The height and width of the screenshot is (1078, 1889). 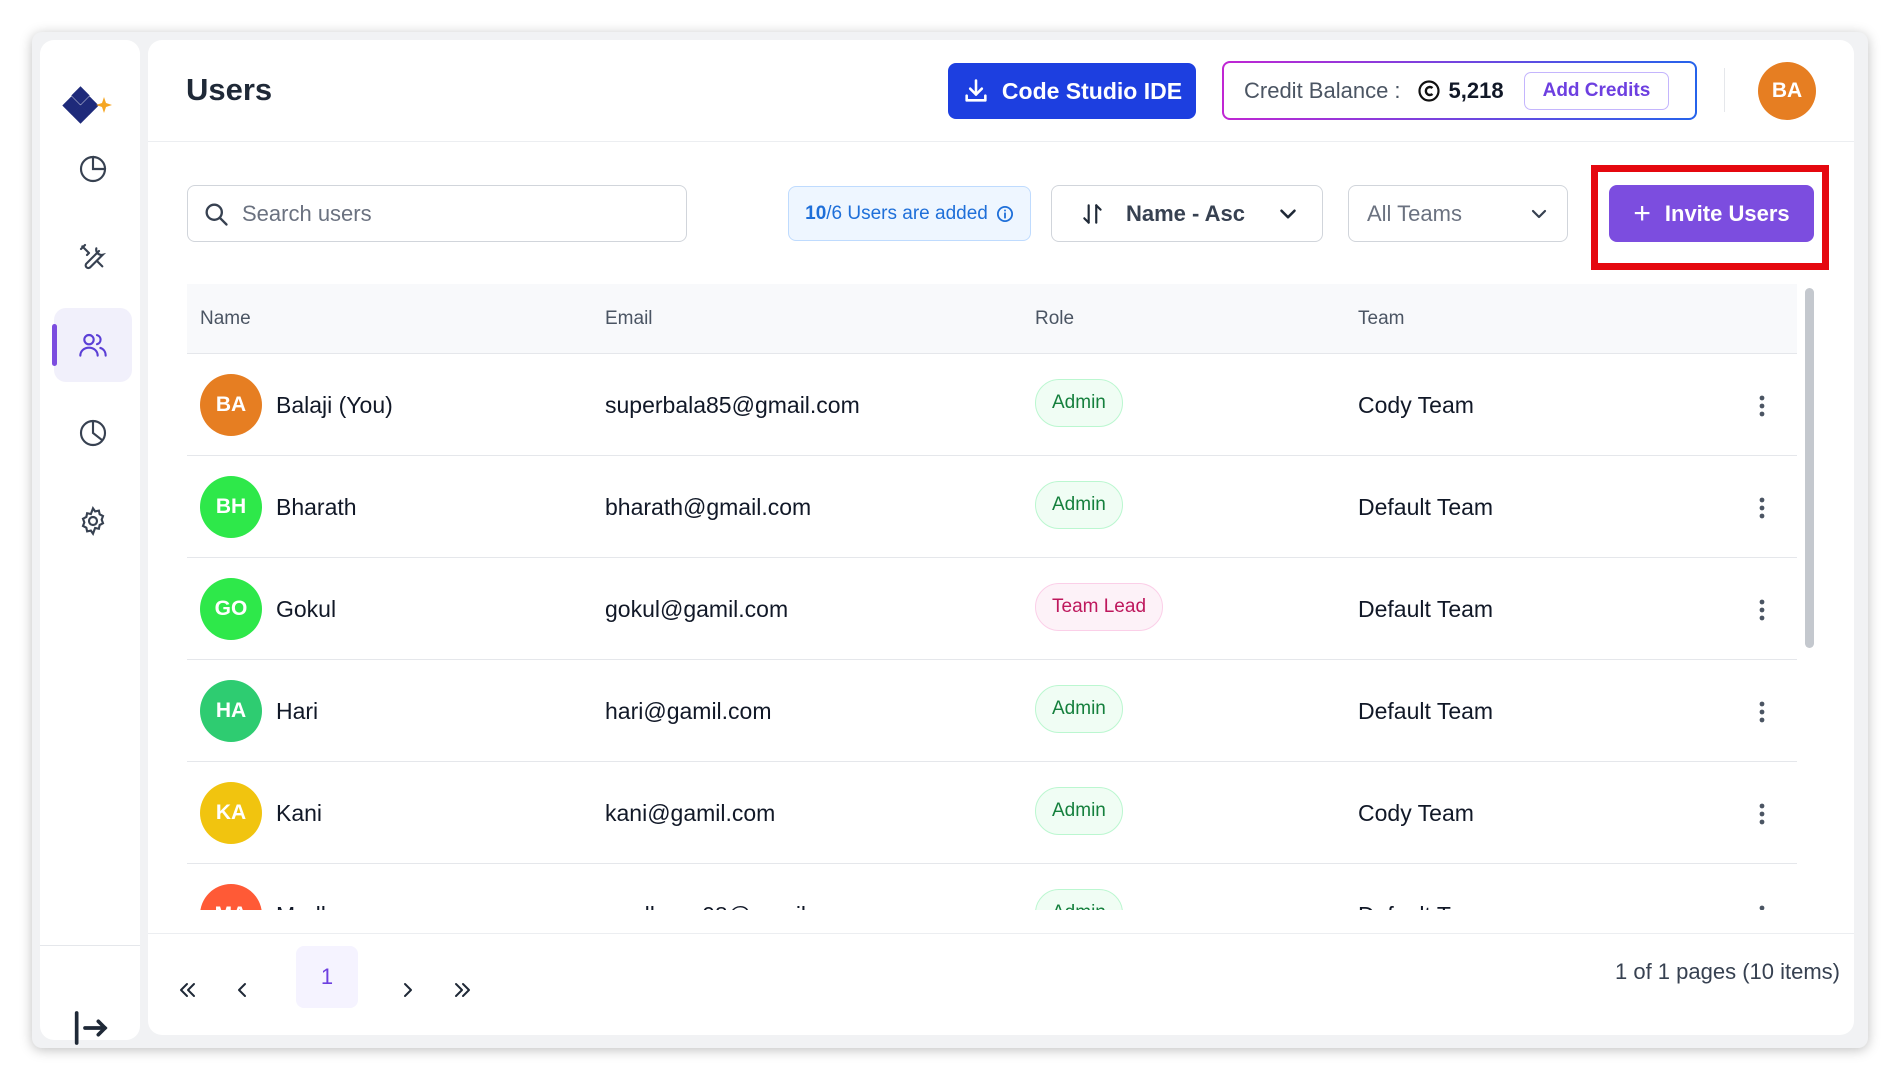 I want to click on next-page-button, so click(x=408, y=990).